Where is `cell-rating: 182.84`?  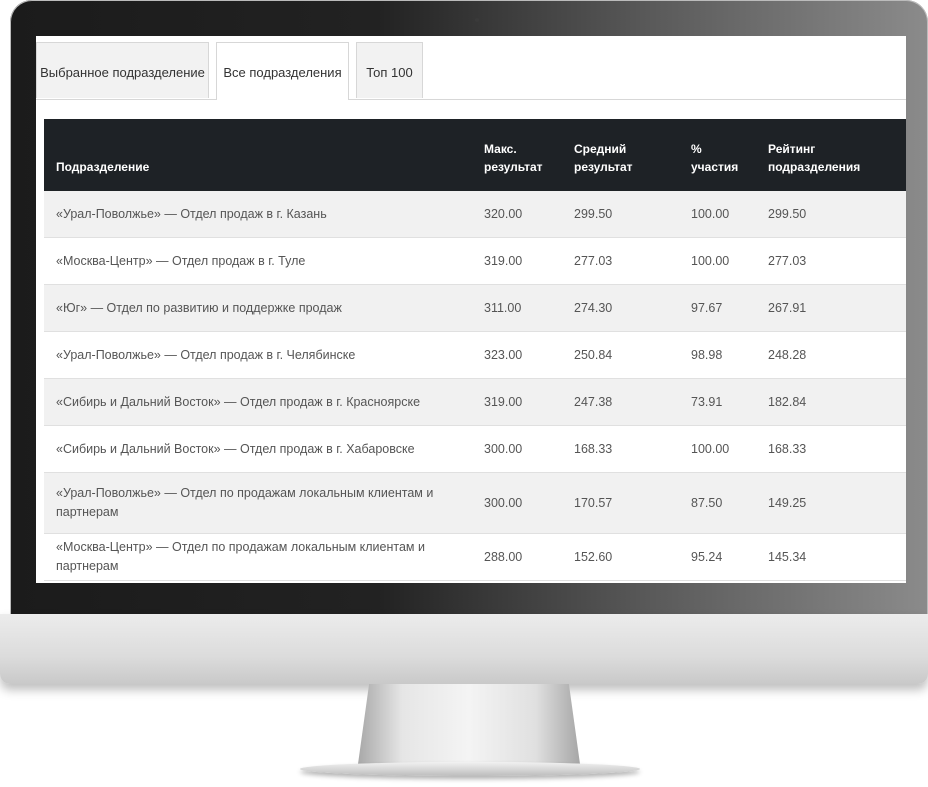 cell-rating: 182.84 is located at coordinates (832, 402).